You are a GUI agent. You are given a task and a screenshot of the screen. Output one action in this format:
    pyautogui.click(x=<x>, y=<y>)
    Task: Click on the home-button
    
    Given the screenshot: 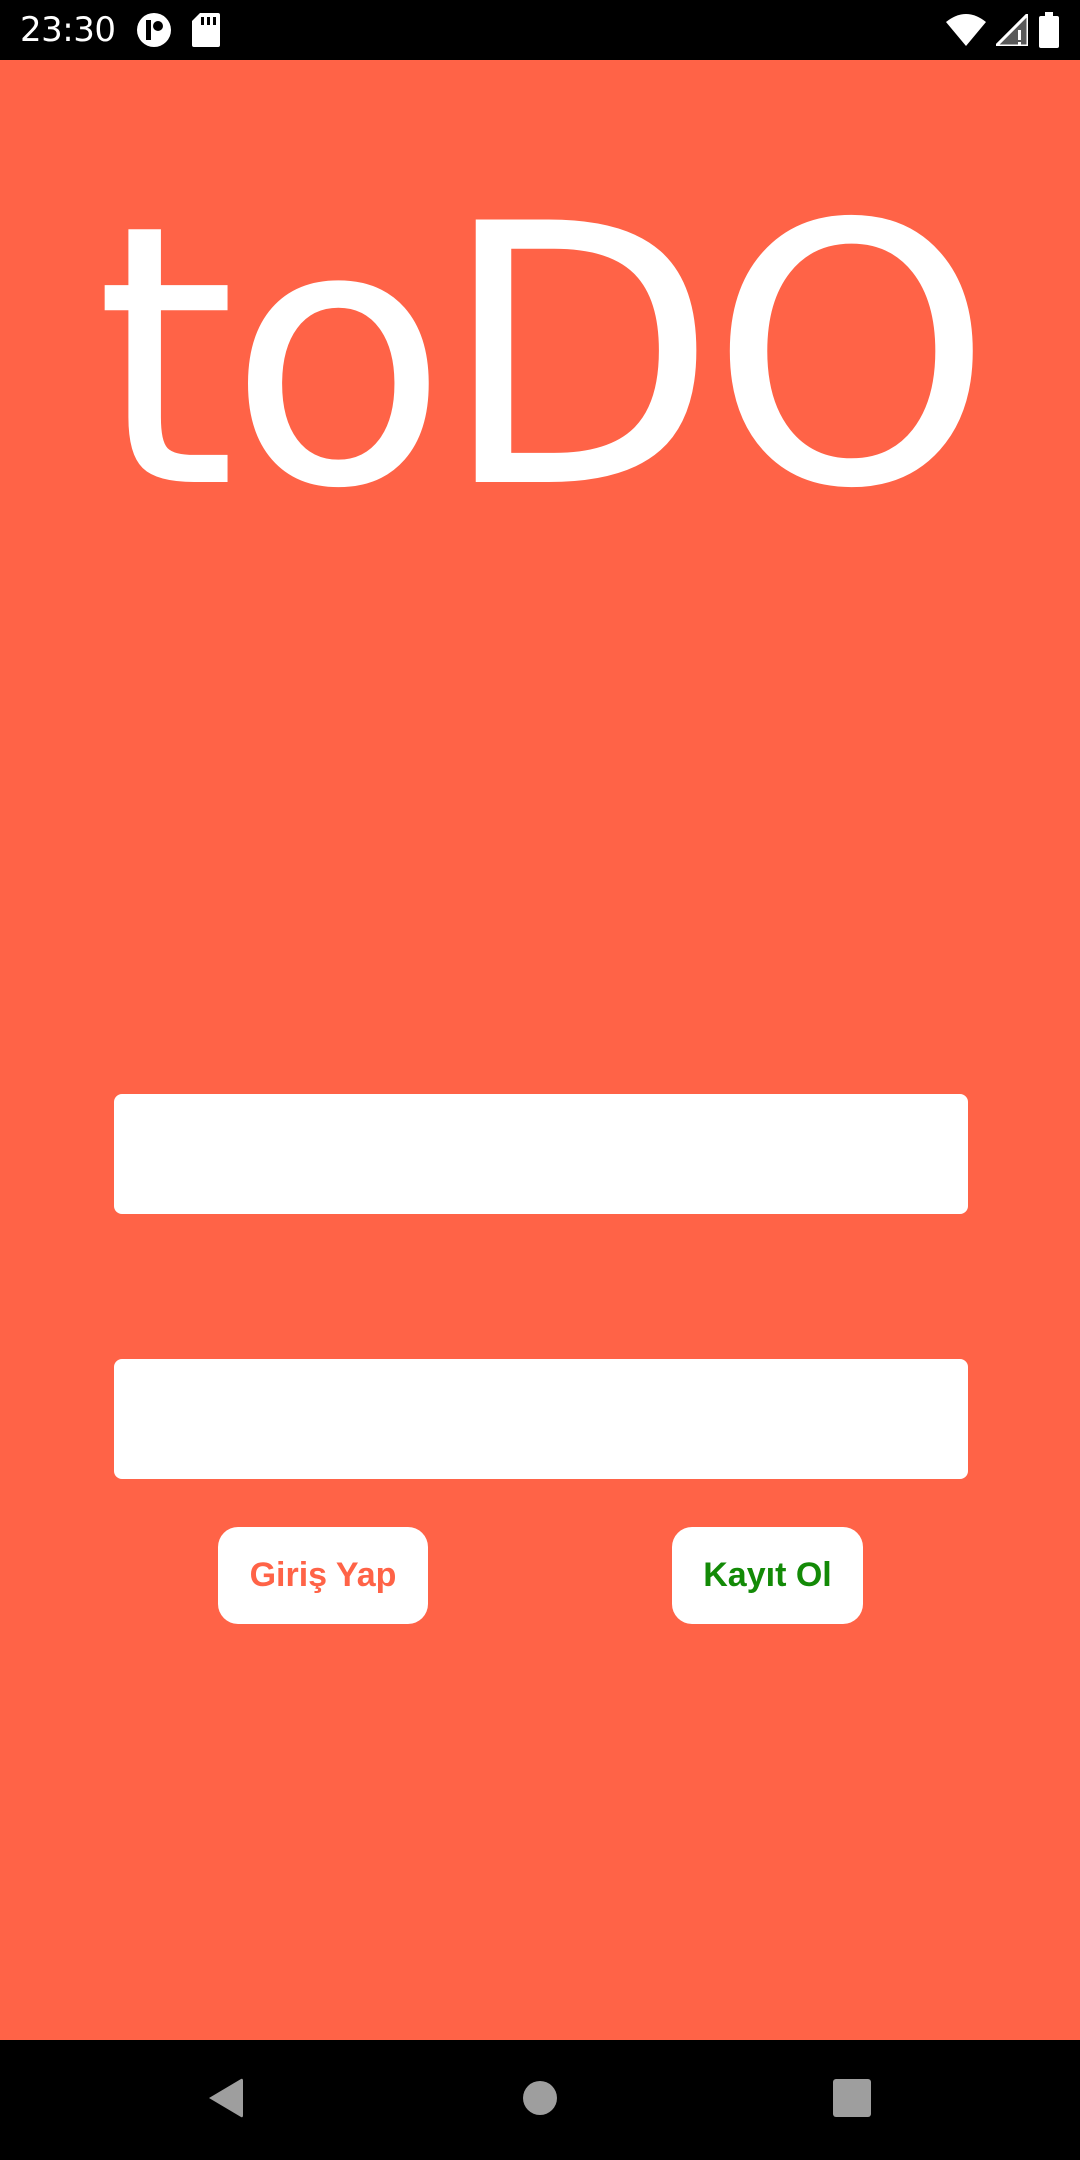 What is the action you would take?
    pyautogui.click(x=540, y=2100)
    